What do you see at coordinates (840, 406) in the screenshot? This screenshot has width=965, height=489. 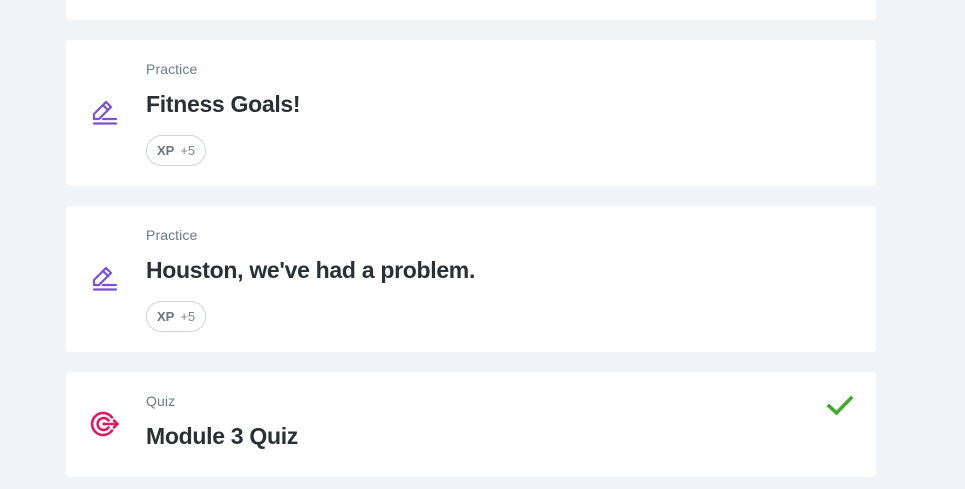 I see `checkmark-icon` at bounding box center [840, 406].